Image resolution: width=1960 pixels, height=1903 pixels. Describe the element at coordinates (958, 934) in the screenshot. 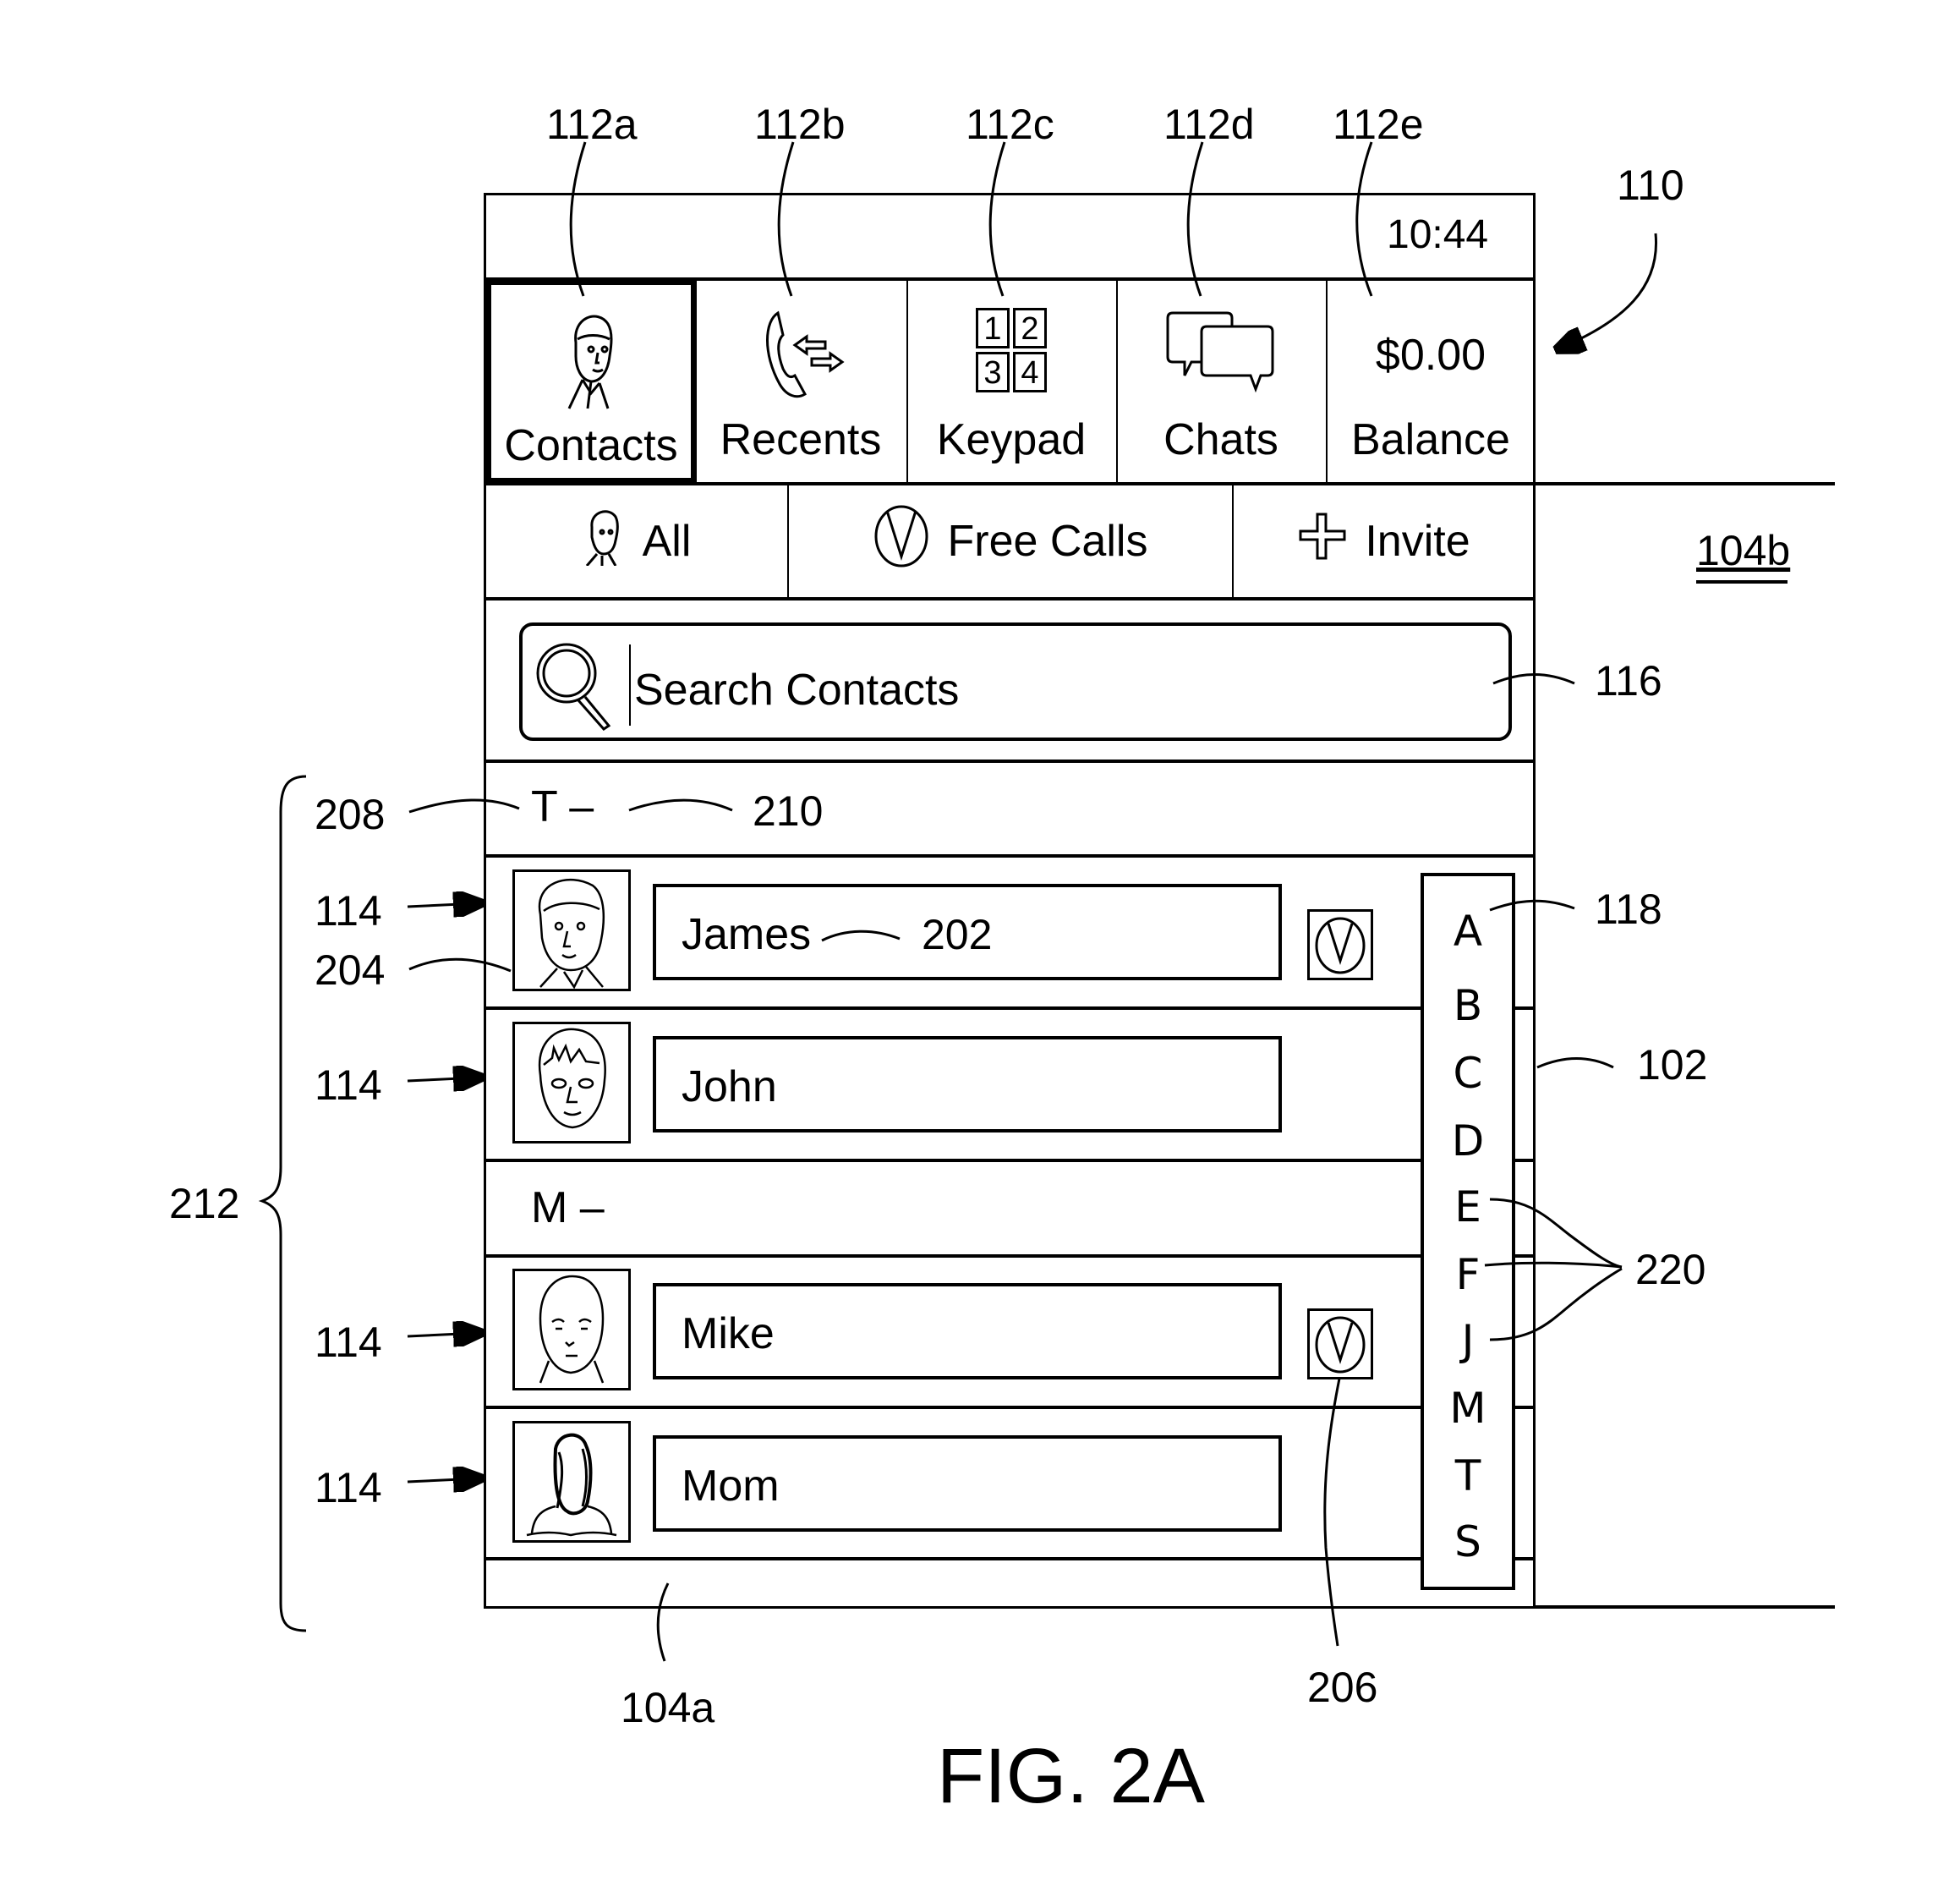

I see `ref-202: 202` at that location.